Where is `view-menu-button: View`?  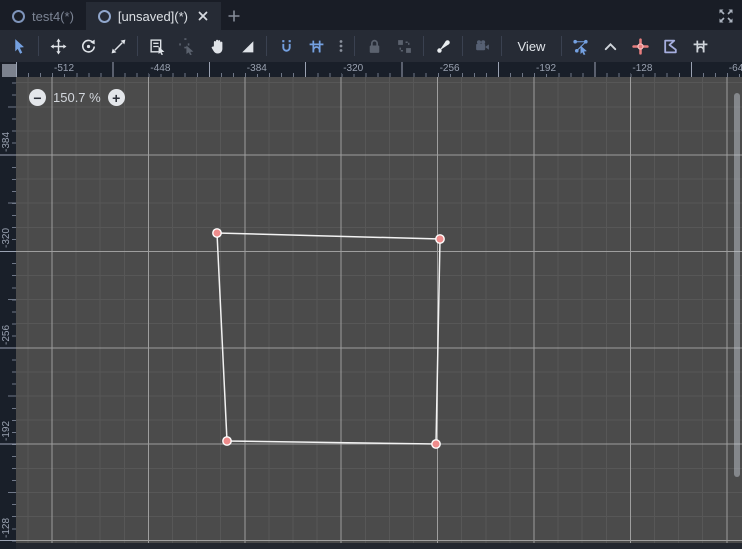 view-menu-button: View is located at coordinates (532, 46).